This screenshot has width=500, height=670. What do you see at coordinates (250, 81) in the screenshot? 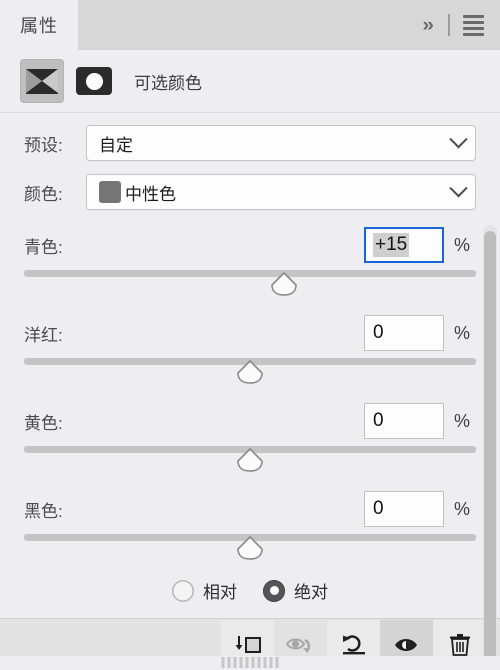
I see `adjustment-header: 可选颜色` at bounding box center [250, 81].